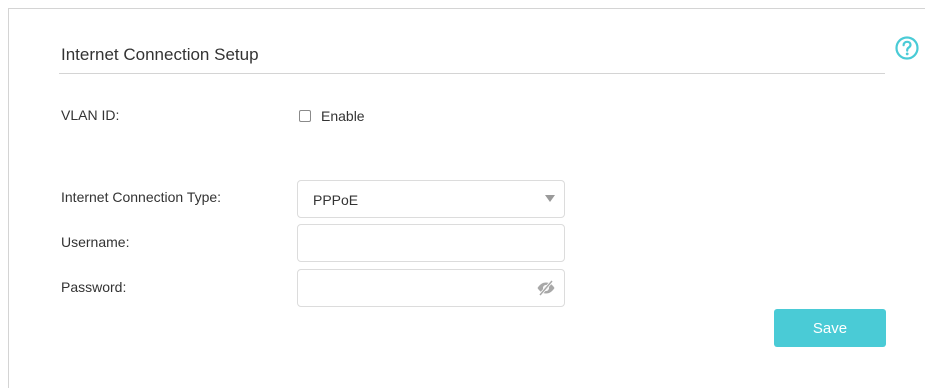  Describe the element at coordinates (95, 242) in the screenshot. I see `username-label: Username:` at that location.